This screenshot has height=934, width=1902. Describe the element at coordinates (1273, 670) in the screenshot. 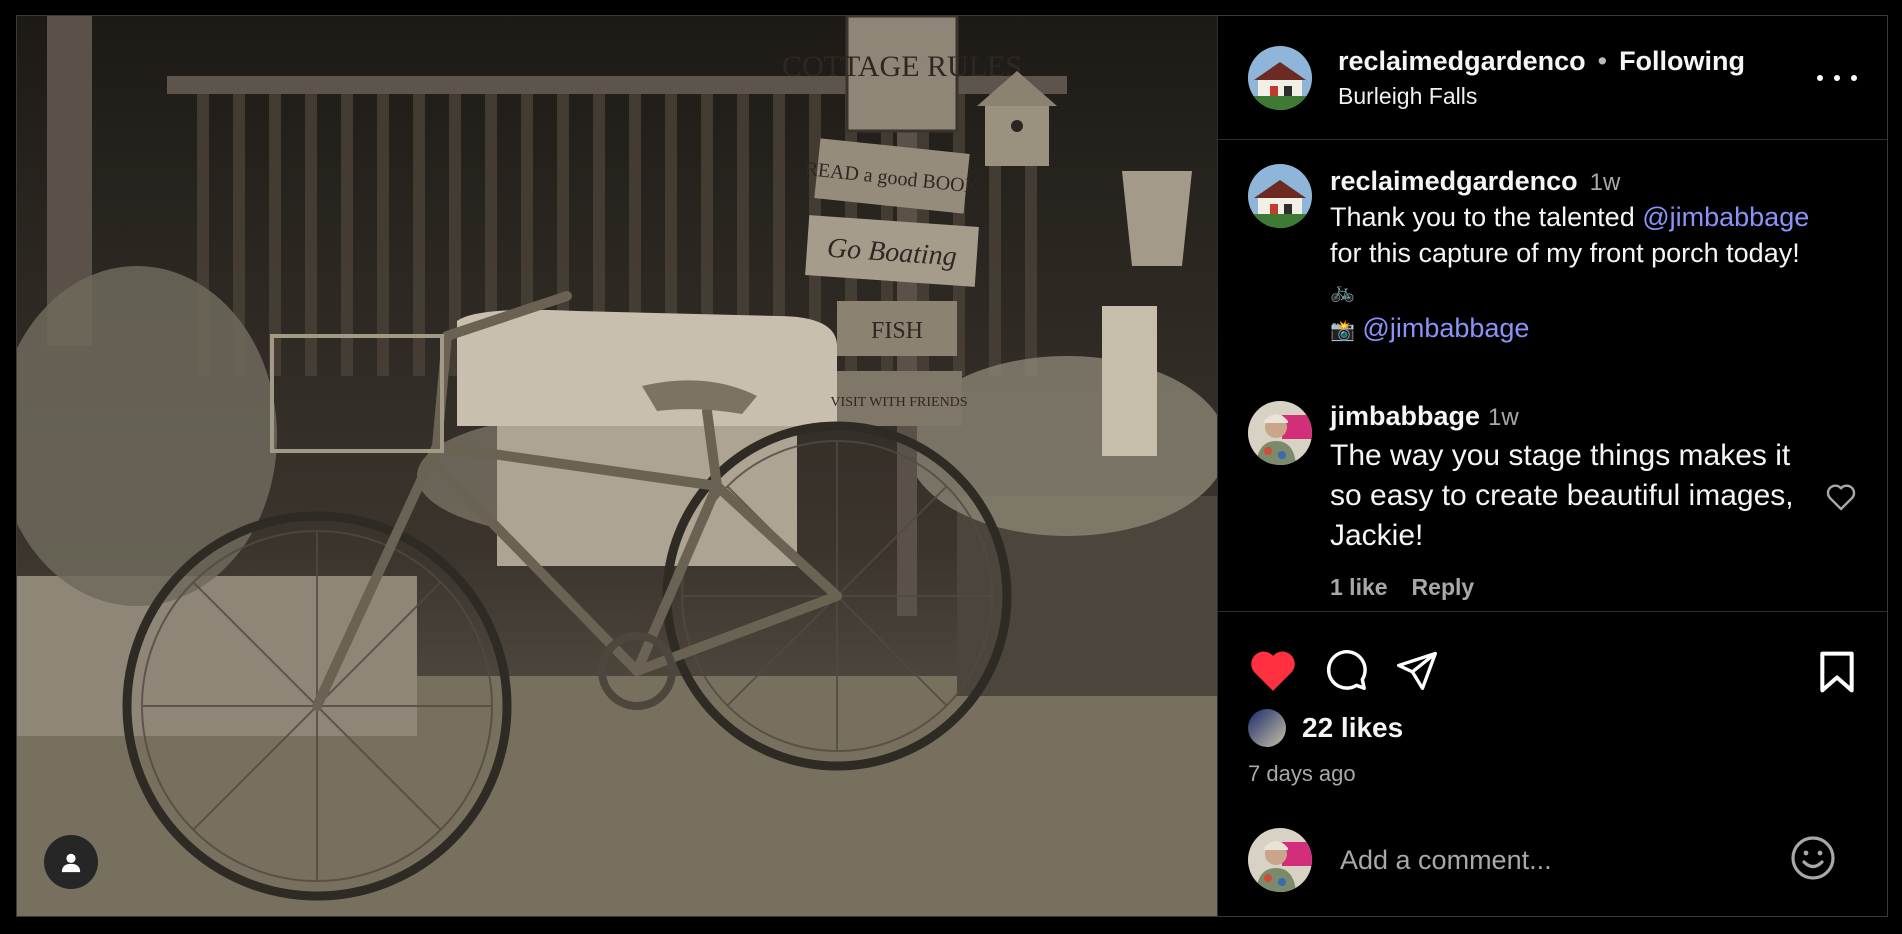

I see `like-heart-icon` at that location.